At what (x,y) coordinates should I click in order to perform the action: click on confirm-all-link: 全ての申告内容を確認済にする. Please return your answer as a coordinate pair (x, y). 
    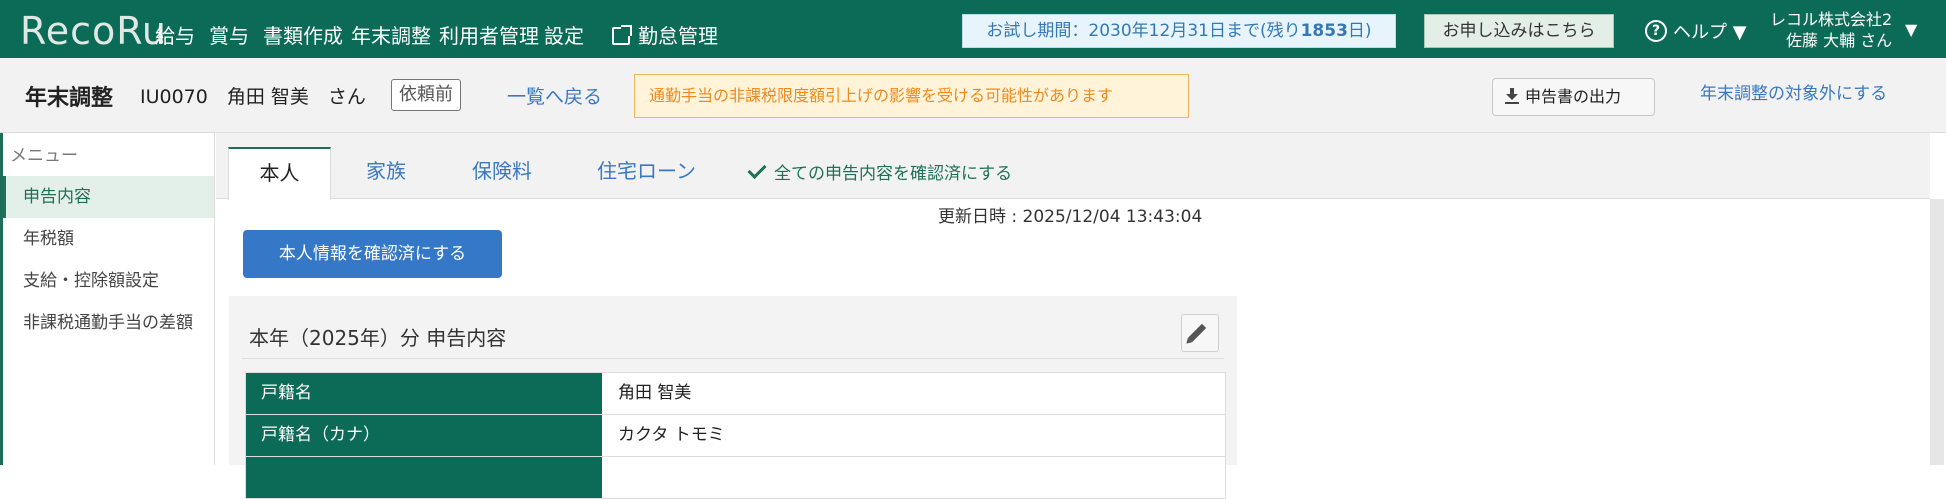
    Looking at the image, I should click on (880, 171).